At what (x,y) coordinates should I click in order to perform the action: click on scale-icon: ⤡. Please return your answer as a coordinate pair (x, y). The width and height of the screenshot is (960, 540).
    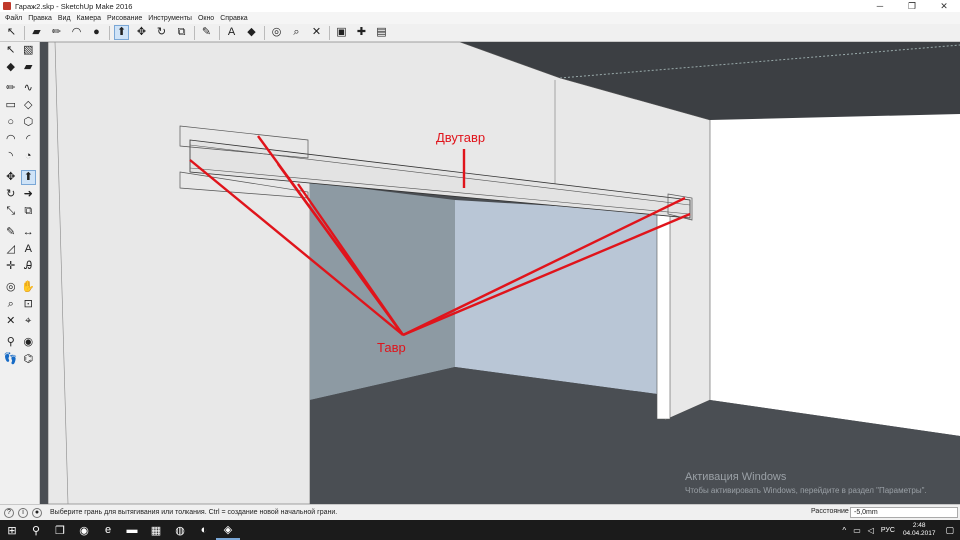
    Looking at the image, I should click on (10, 211).